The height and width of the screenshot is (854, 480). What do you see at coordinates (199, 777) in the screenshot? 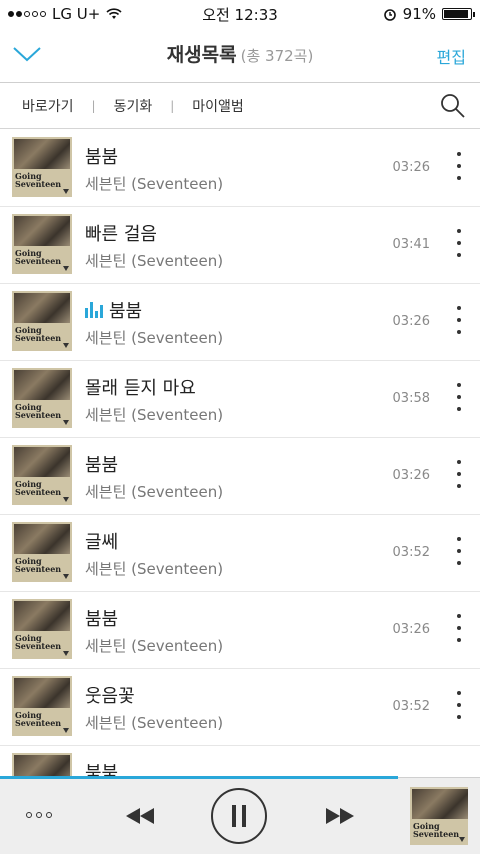
I see `progress-bar` at bounding box center [199, 777].